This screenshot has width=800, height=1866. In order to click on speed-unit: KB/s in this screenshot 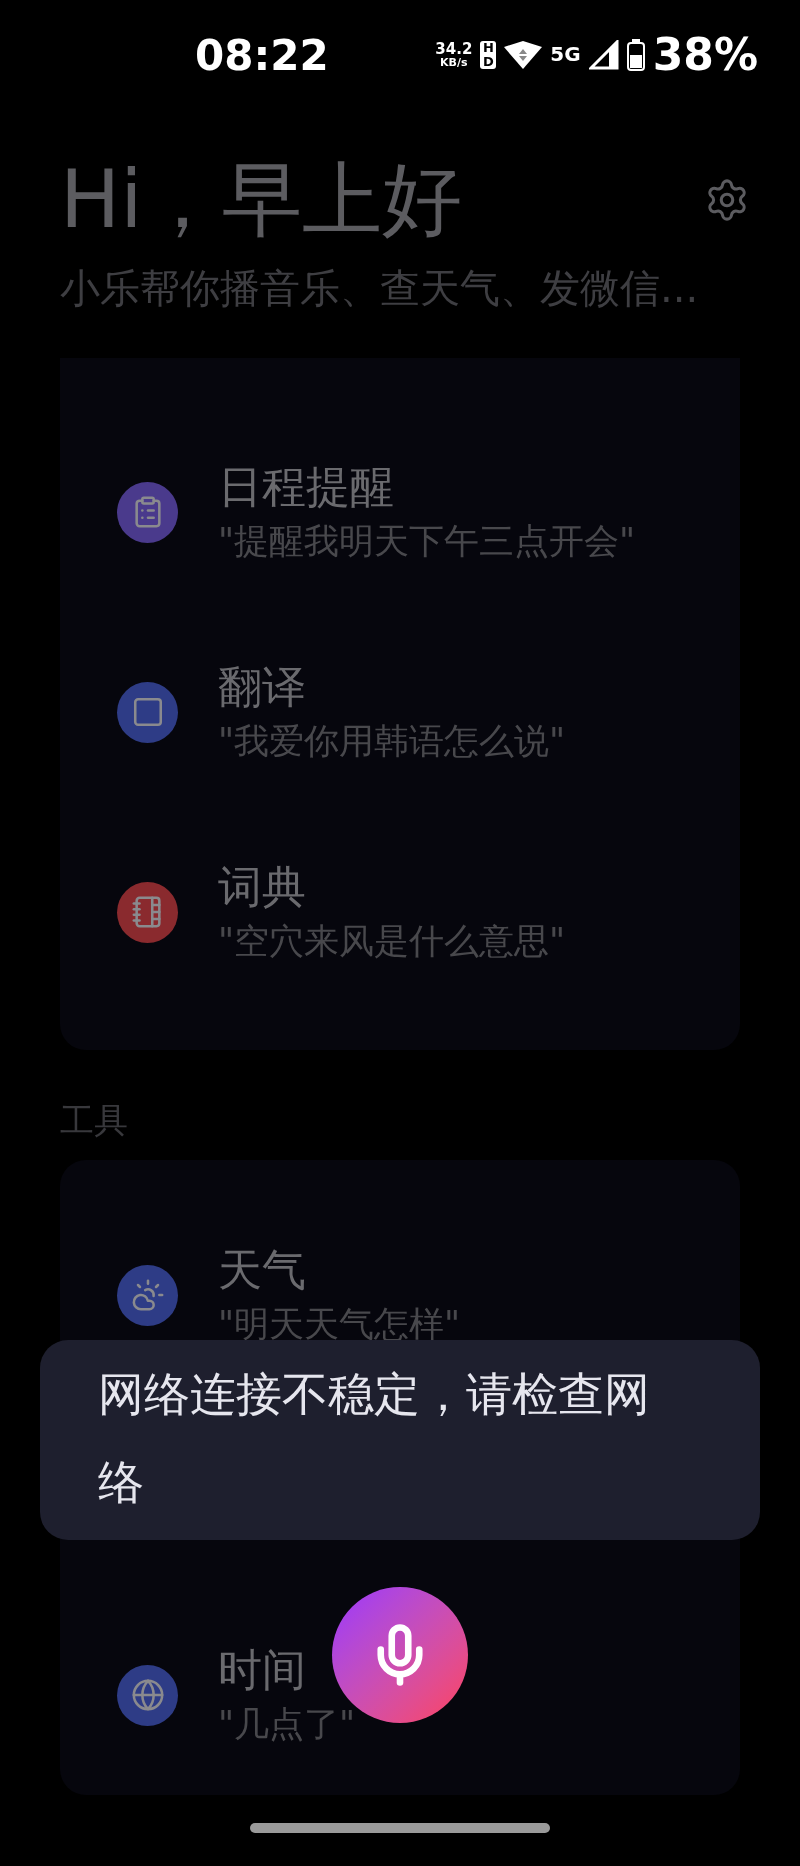, I will do `click(454, 62)`.